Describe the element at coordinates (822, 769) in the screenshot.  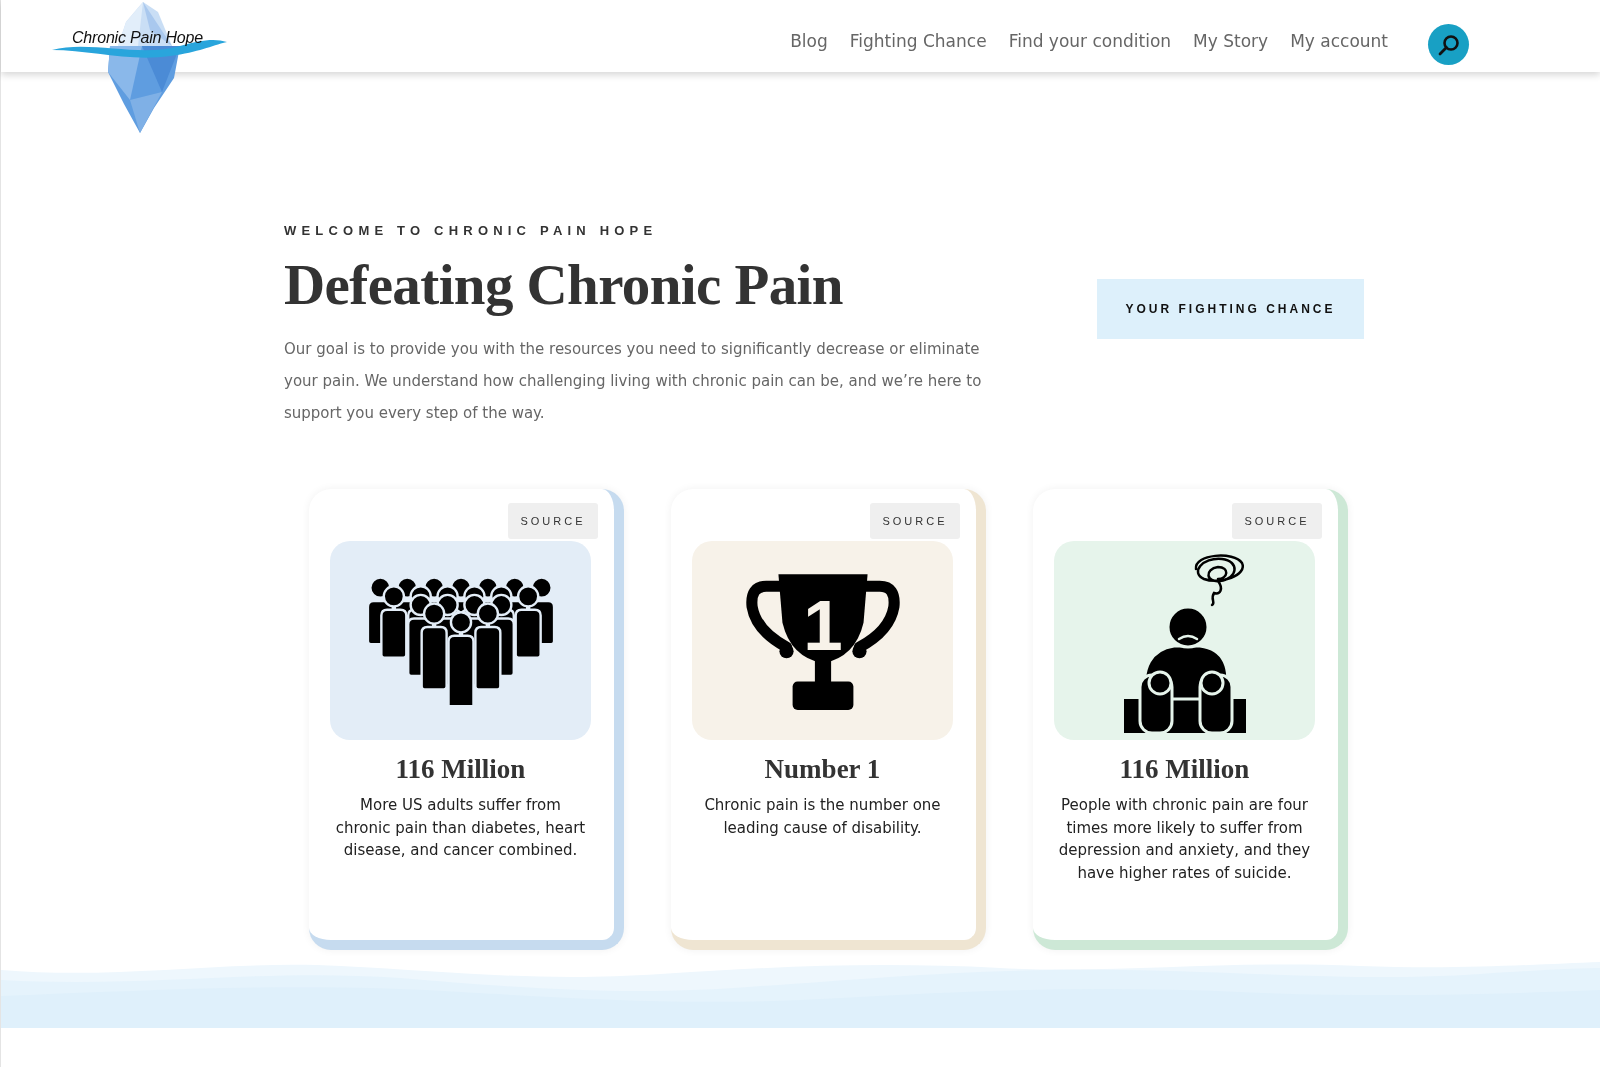
I see `stat-title: Number 1` at that location.